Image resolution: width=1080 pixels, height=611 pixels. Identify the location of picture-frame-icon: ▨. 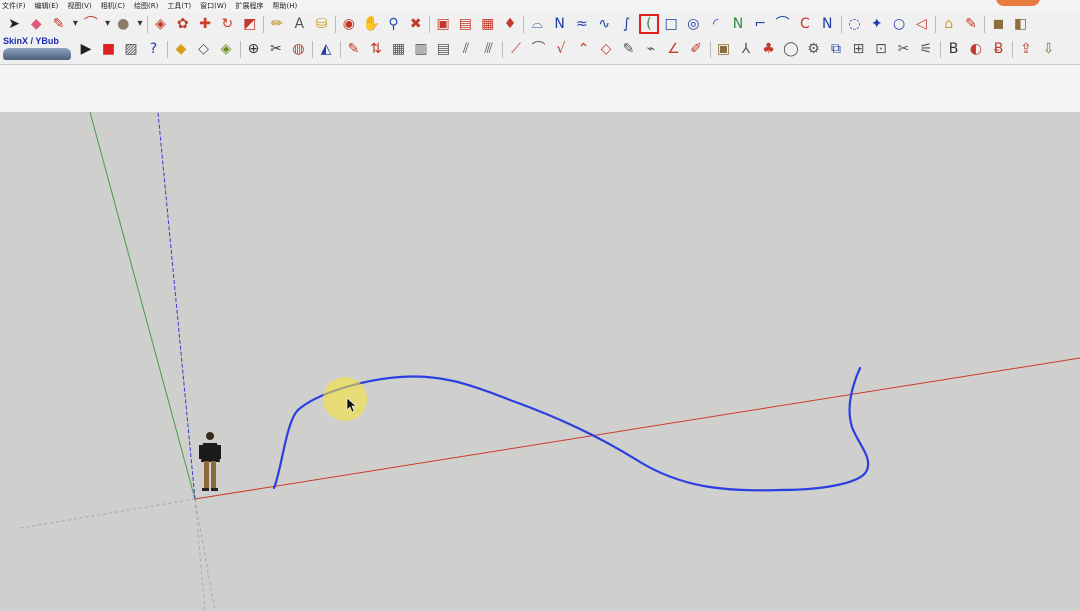
(131, 49).